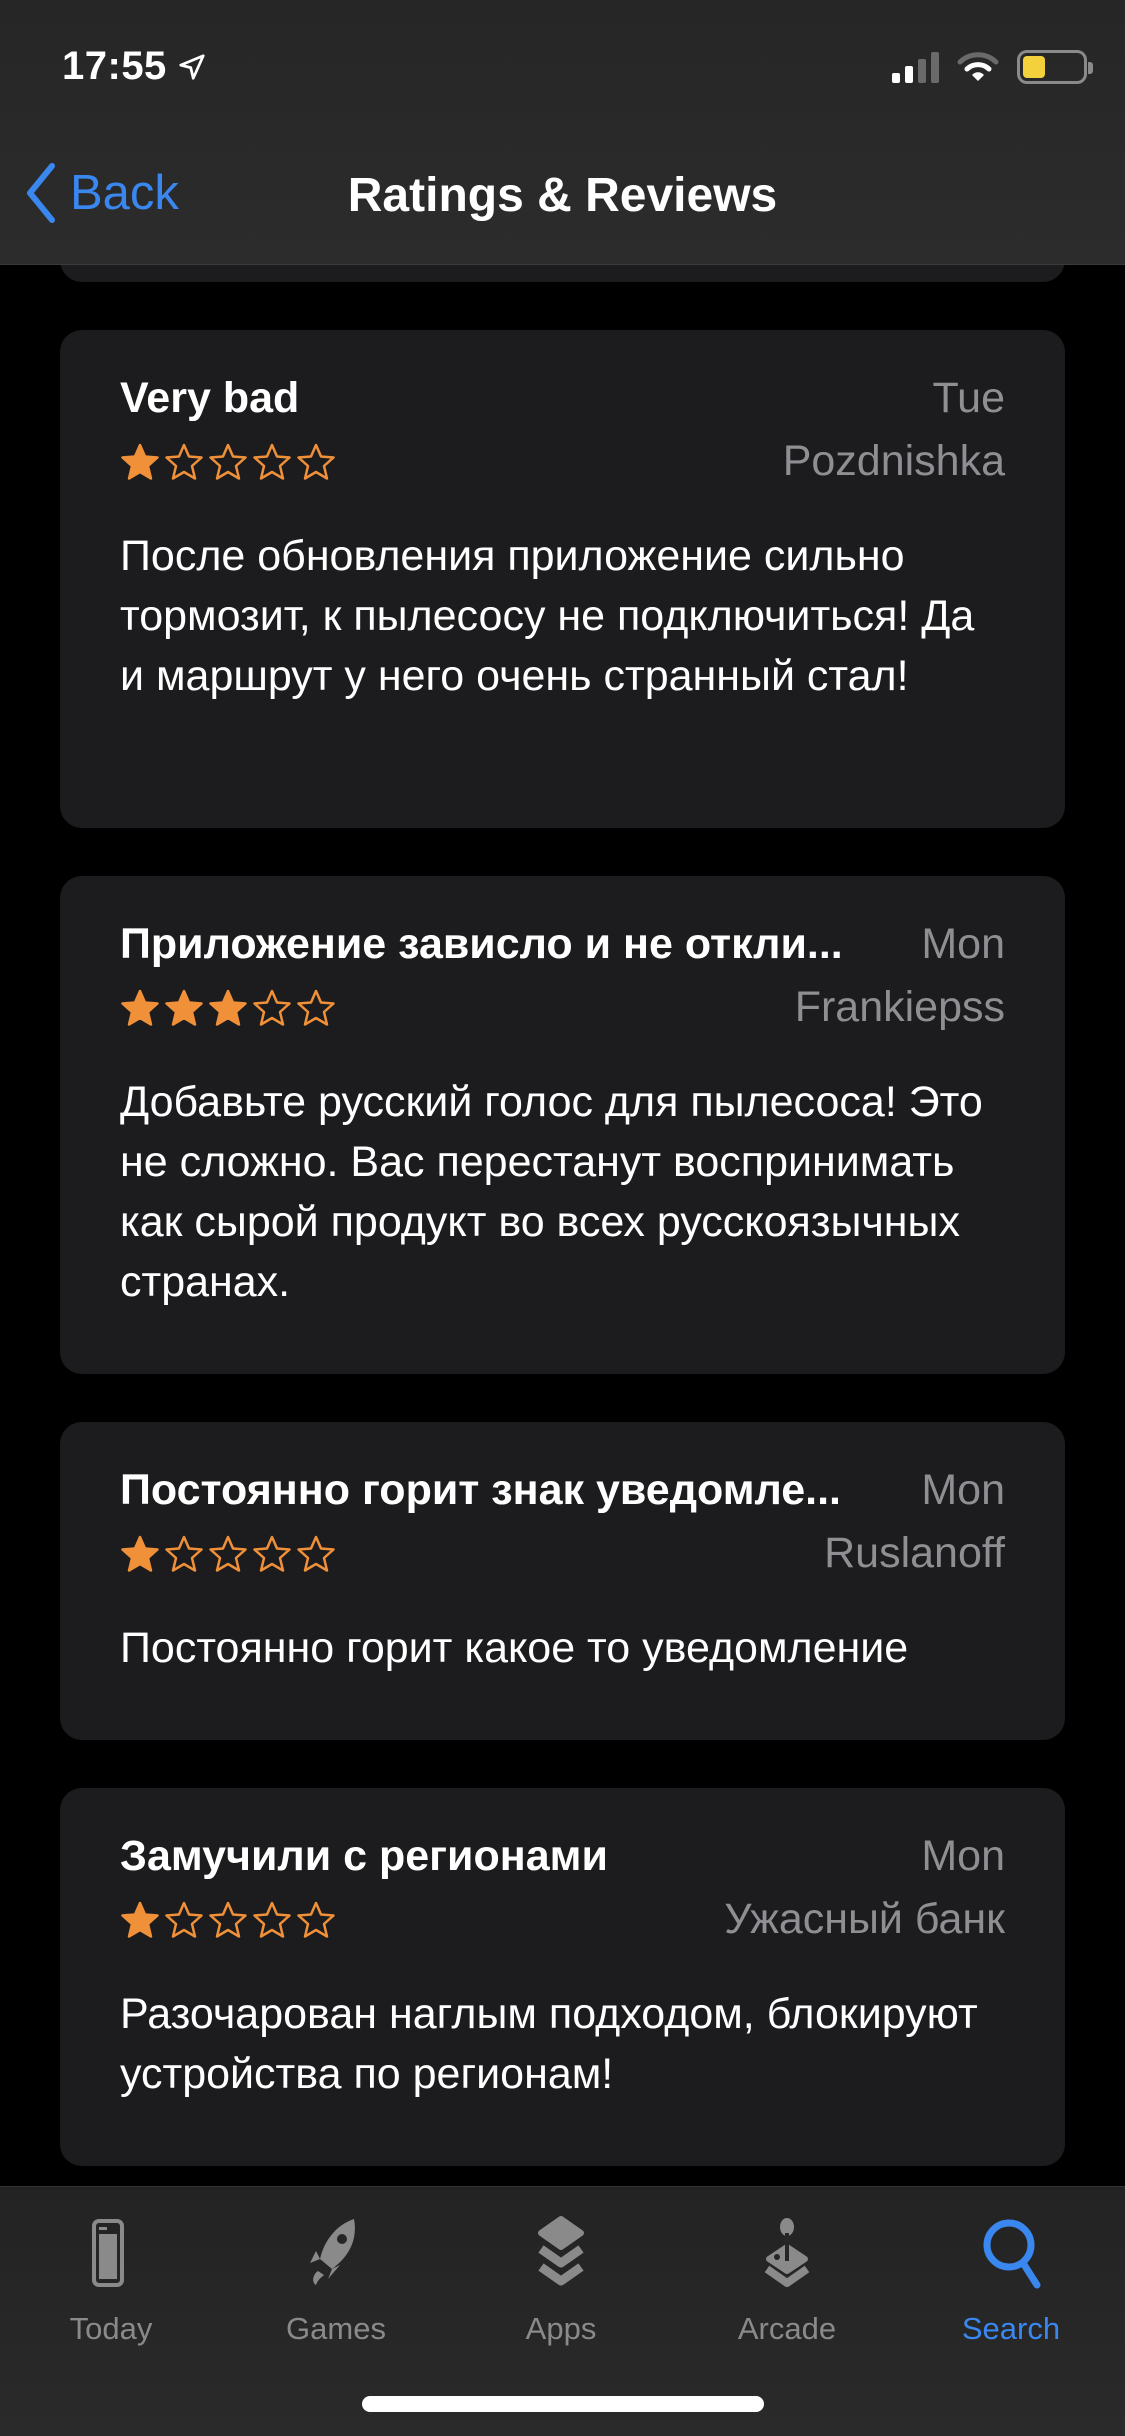  I want to click on cellular-signal-icon, so click(915, 67).